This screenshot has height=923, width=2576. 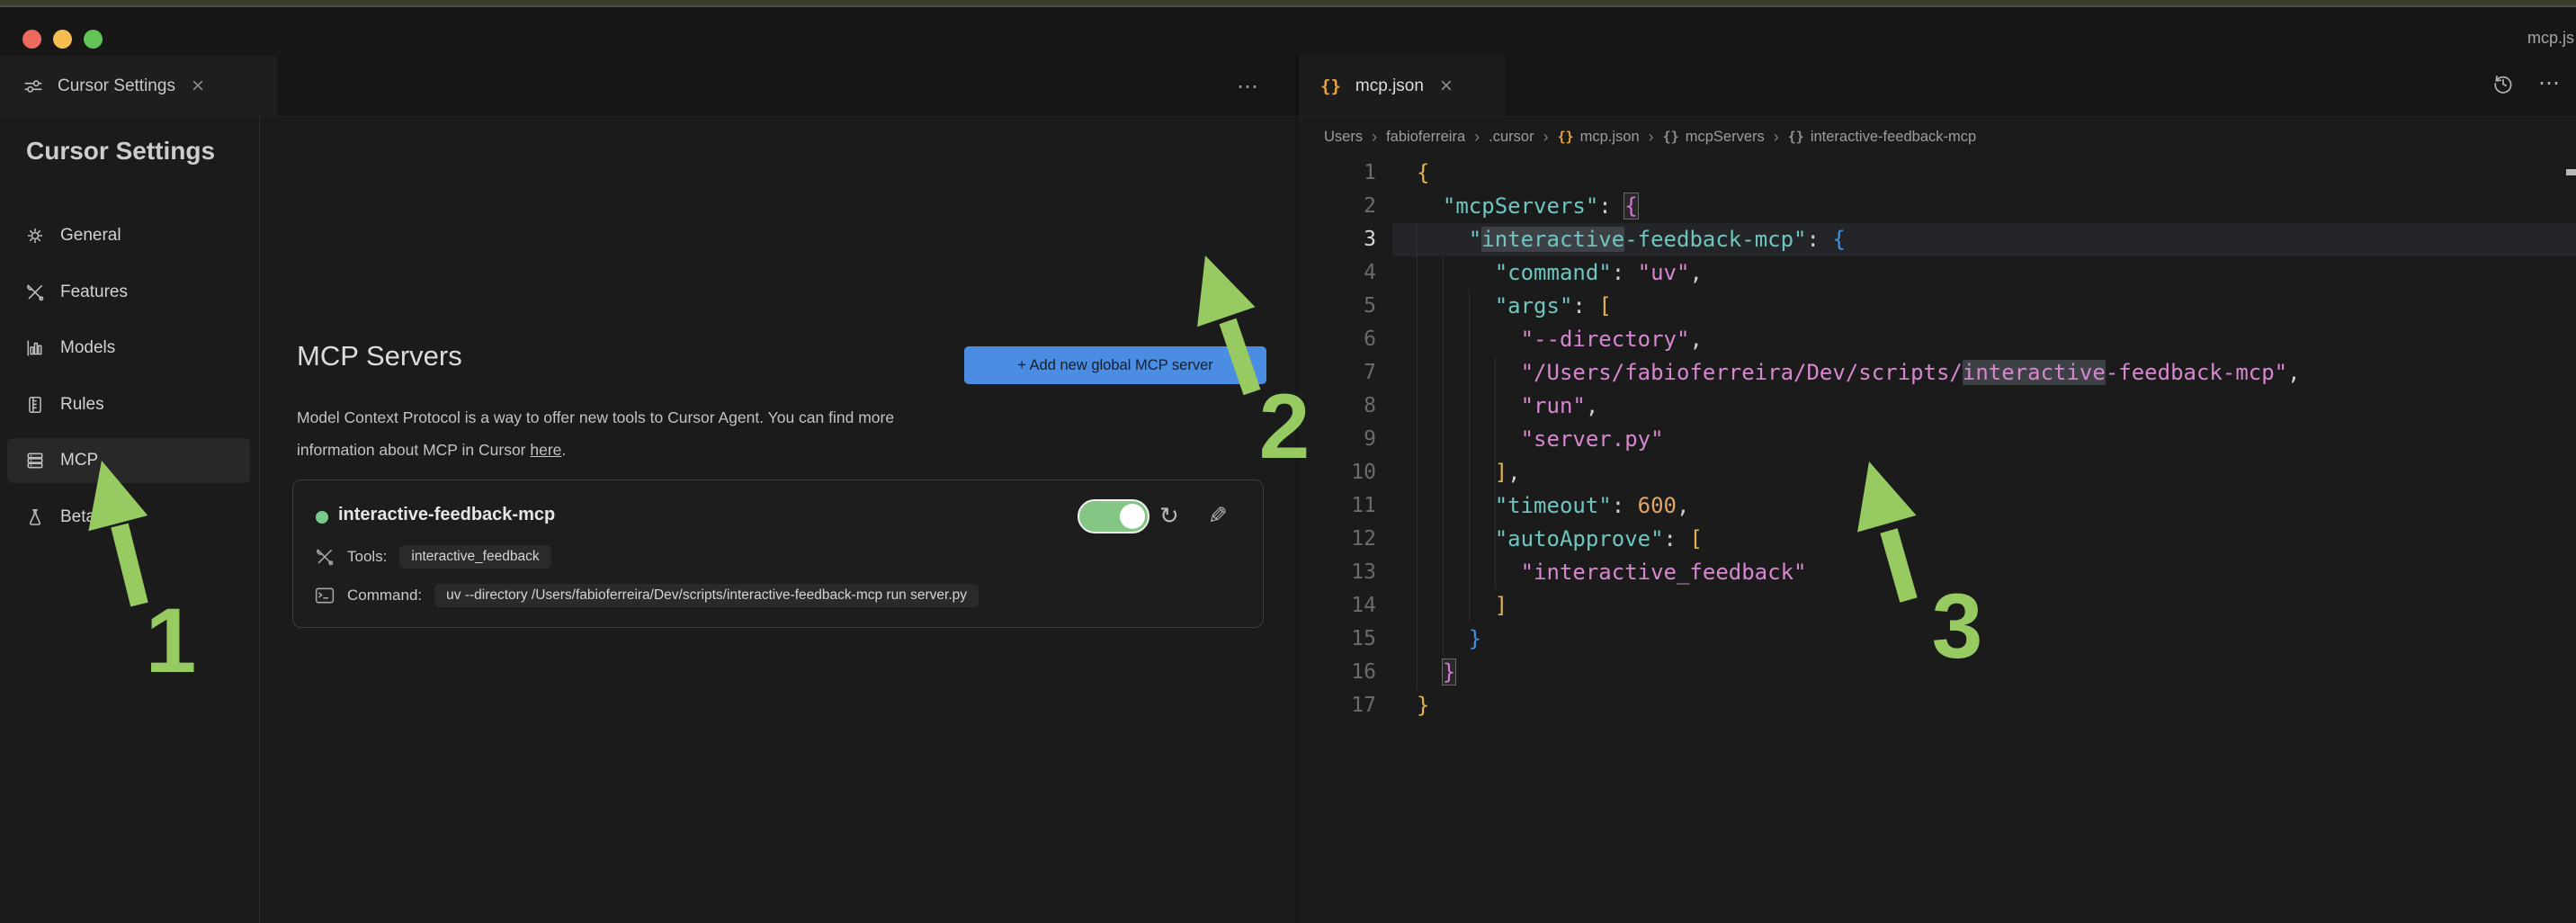 What do you see at coordinates (2503, 83) in the screenshot?
I see `timeline-history-icon` at bounding box center [2503, 83].